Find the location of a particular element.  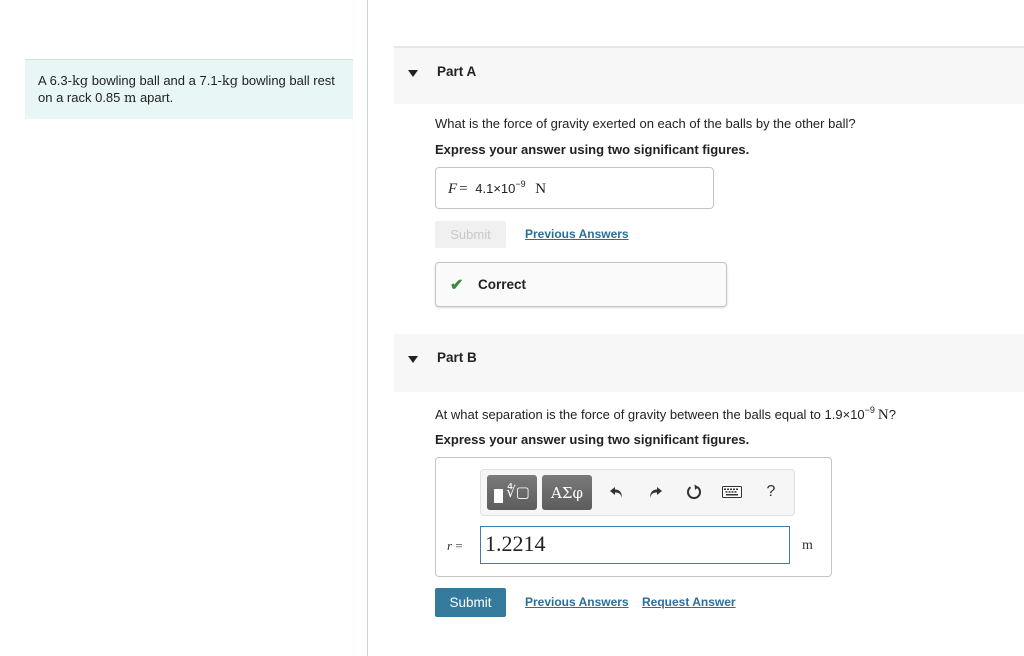

templates-button: ∜▢ is located at coordinates (512, 492).